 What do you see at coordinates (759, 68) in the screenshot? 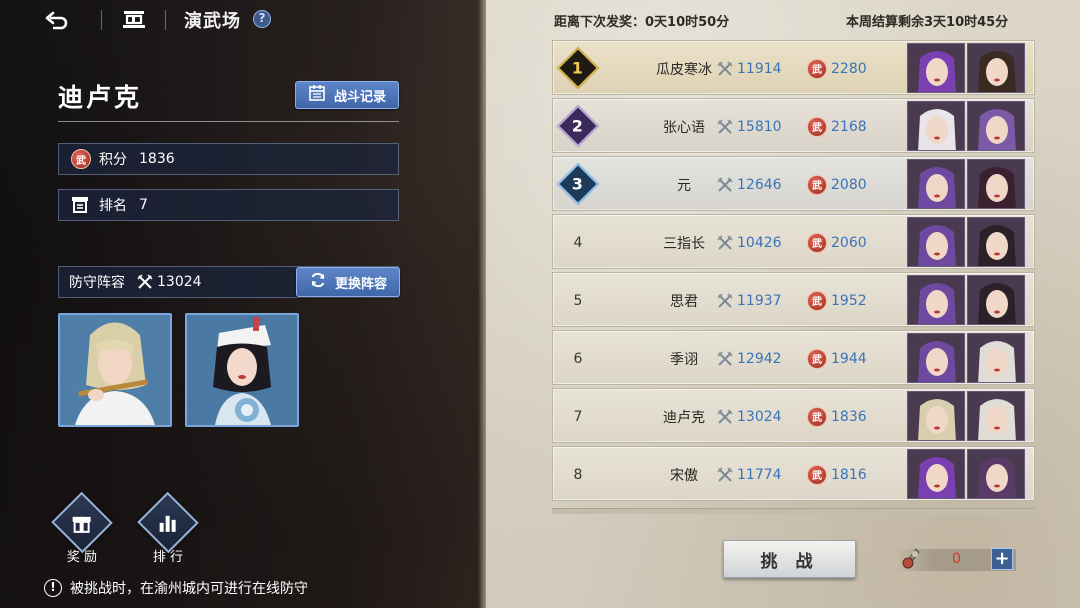
I see `power-value: 11914` at bounding box center [759, 68].